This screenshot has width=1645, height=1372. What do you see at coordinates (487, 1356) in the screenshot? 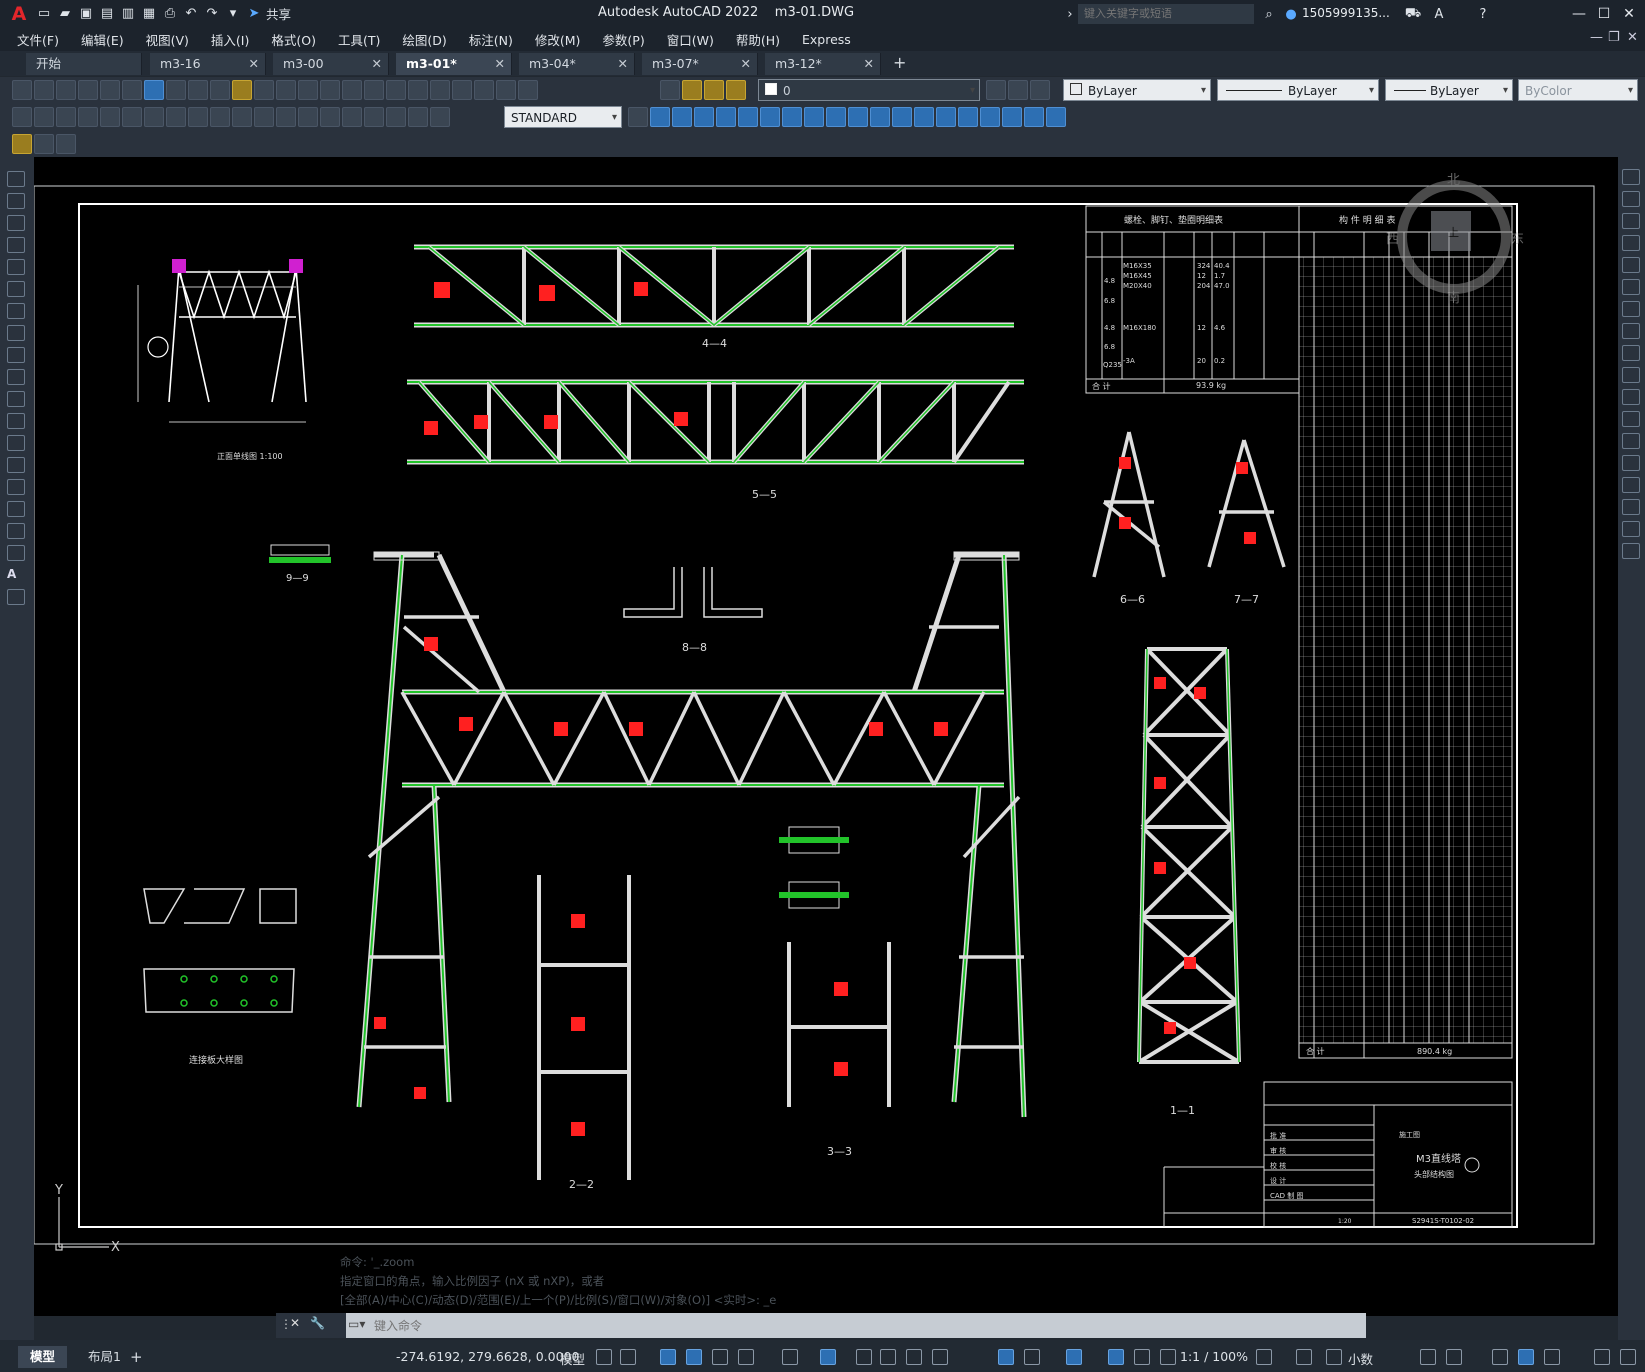
I see `coordinates: -274.6192, 279.6628, 0.0000` at bounding box center [487, 1356].